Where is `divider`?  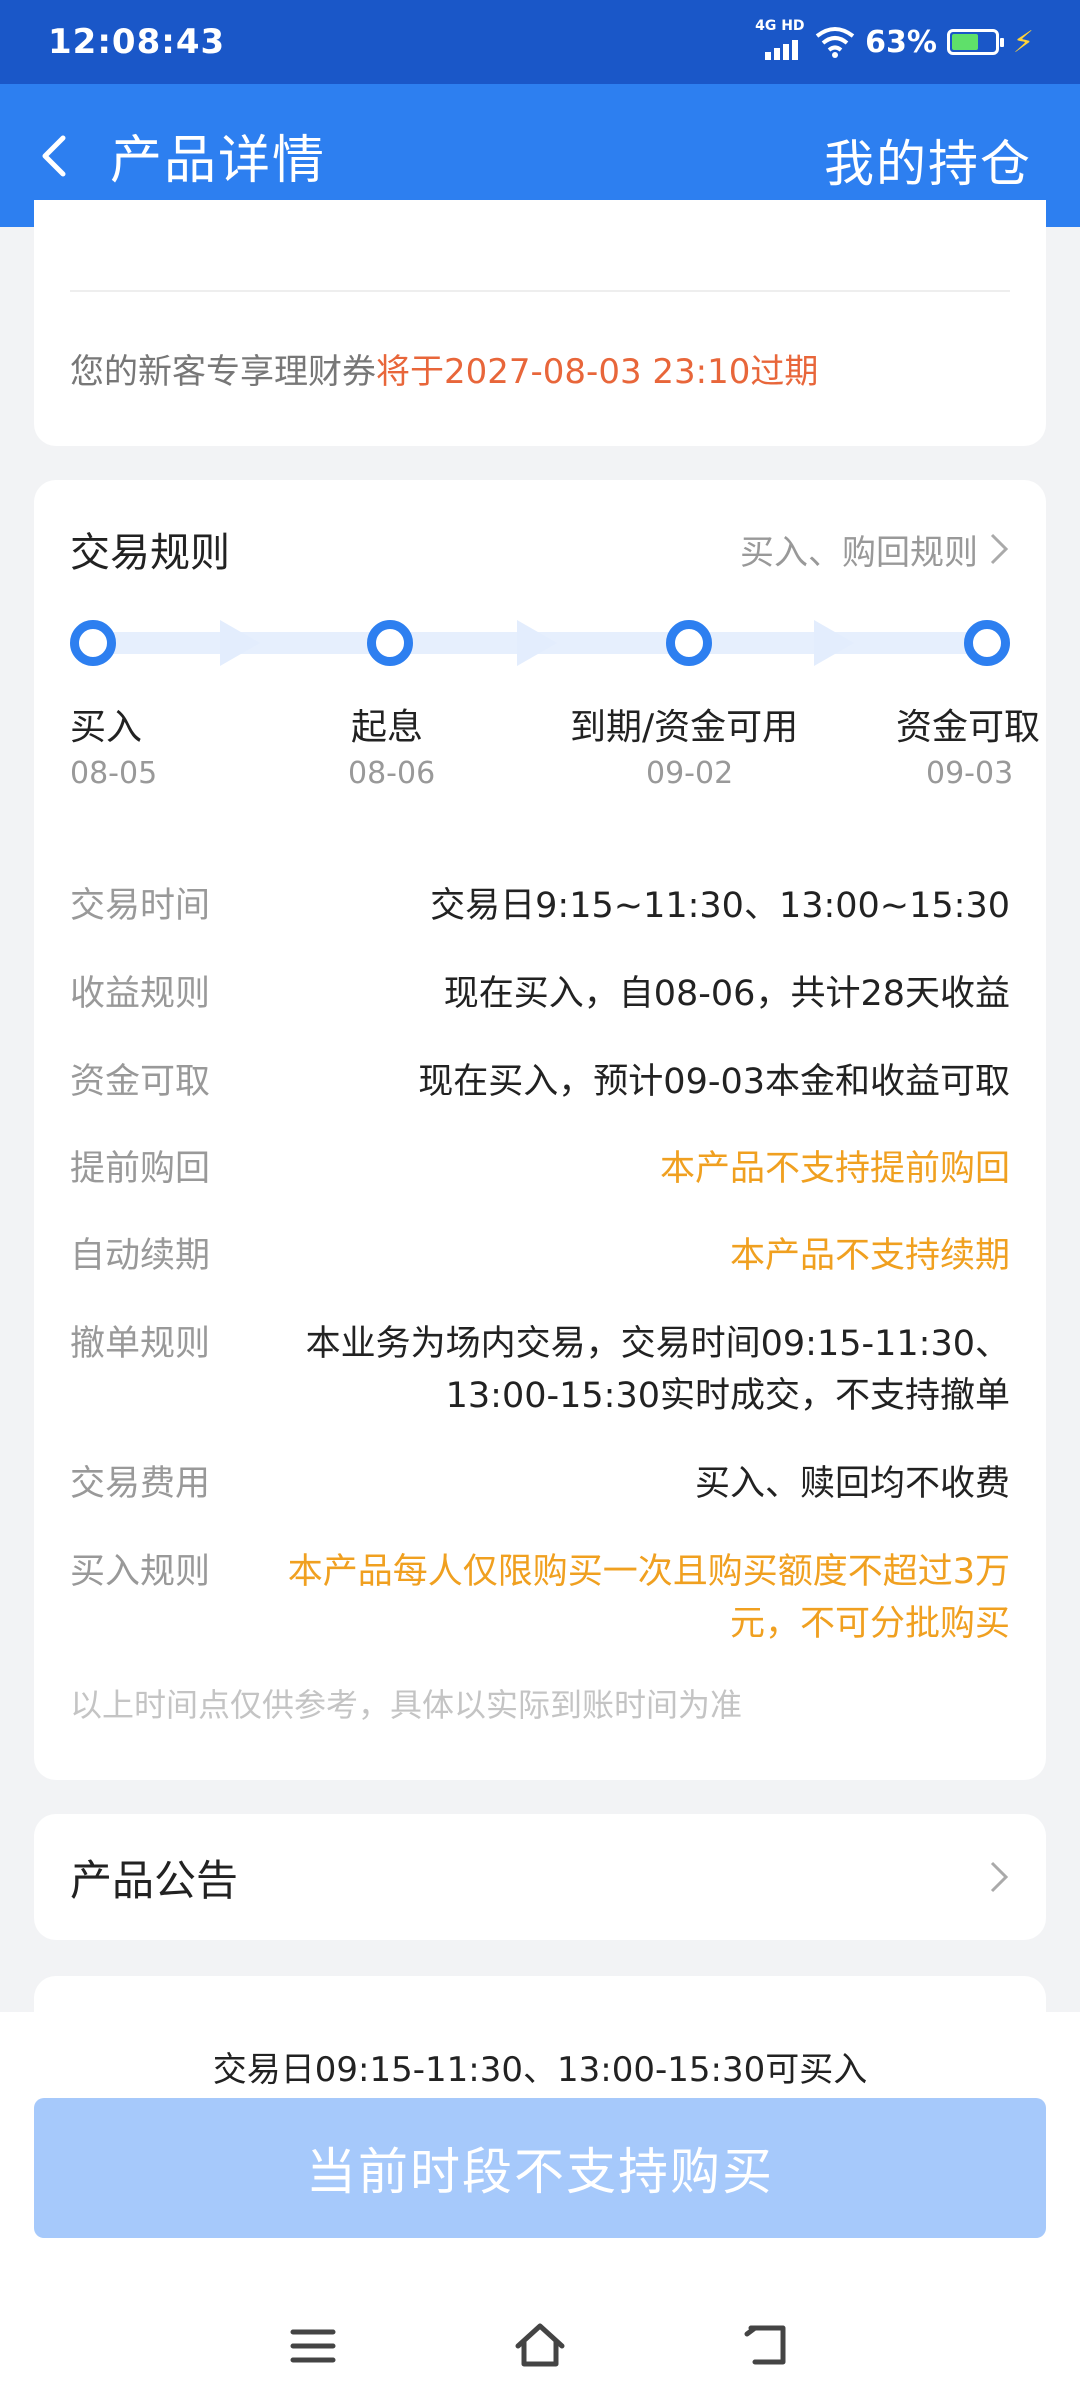 divider is located at coordinates (540, 291).